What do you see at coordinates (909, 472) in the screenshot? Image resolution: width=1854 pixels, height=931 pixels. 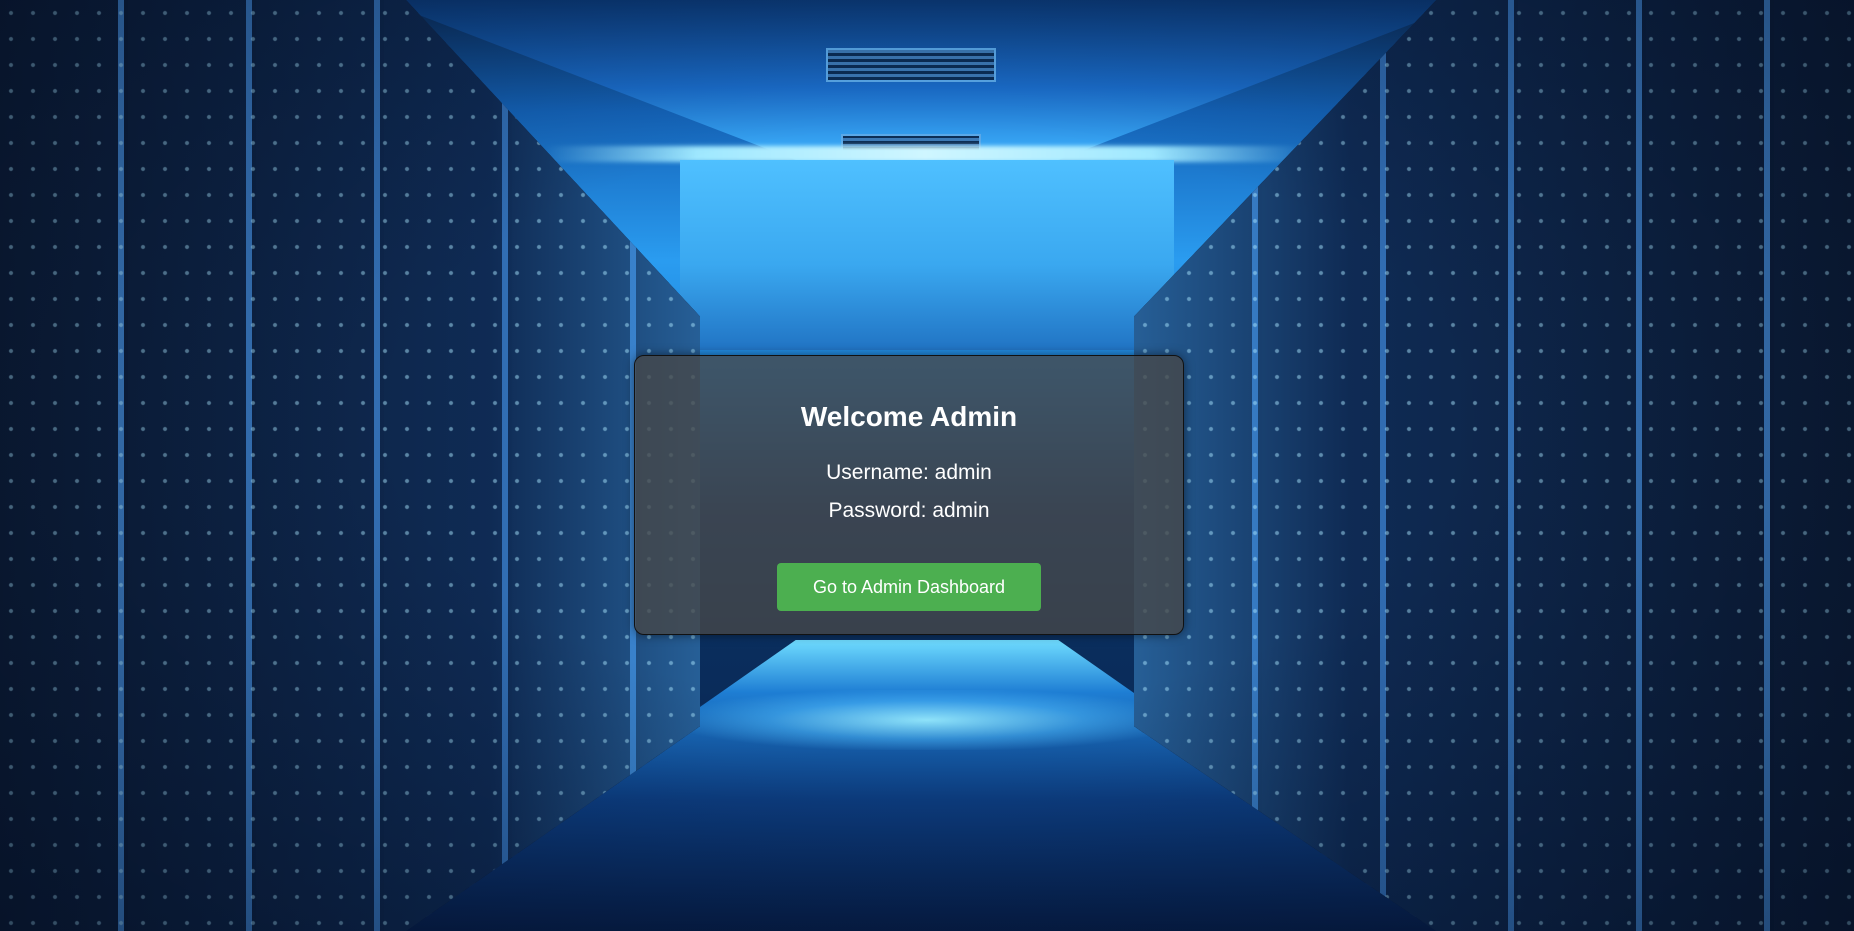 I see `username-text: Username: admin` at bounding box center [909, 472].